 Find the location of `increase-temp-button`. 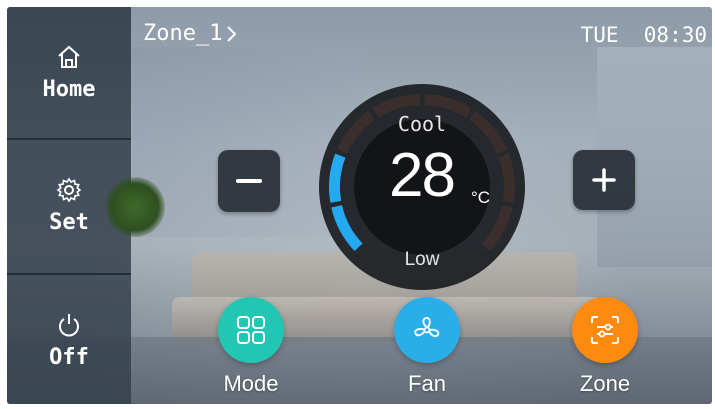

increase-temp-button is located at coordinates (604, 180).